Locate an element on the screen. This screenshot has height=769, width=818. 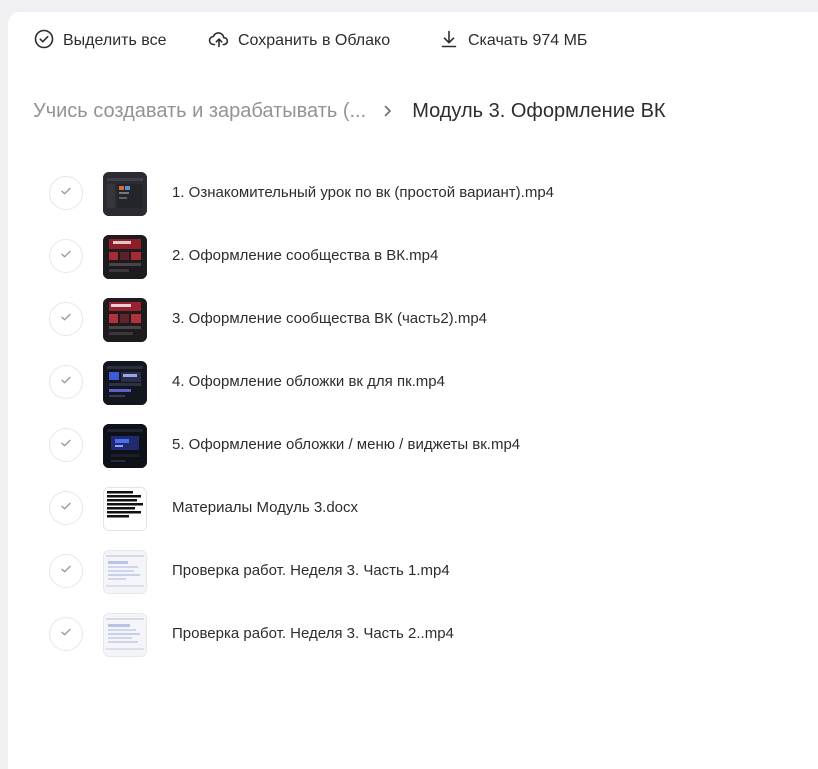
cloud-upload-icon is located at coordinates (219, 41).